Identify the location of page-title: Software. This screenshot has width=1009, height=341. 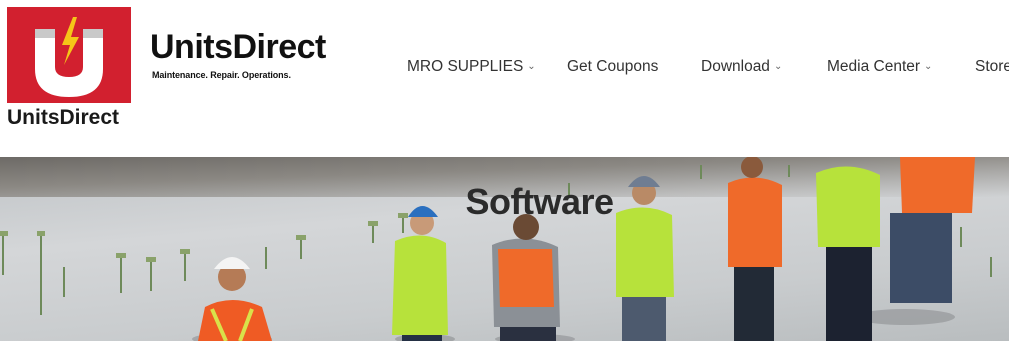
(504, 202).